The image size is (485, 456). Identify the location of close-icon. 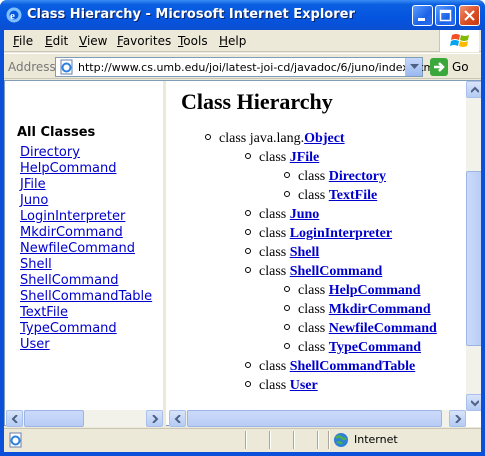
(469, 15).